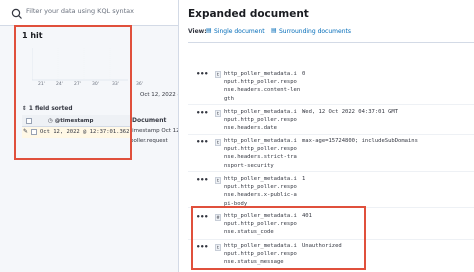  I want to click on field-value: 1, so click(304, 179).